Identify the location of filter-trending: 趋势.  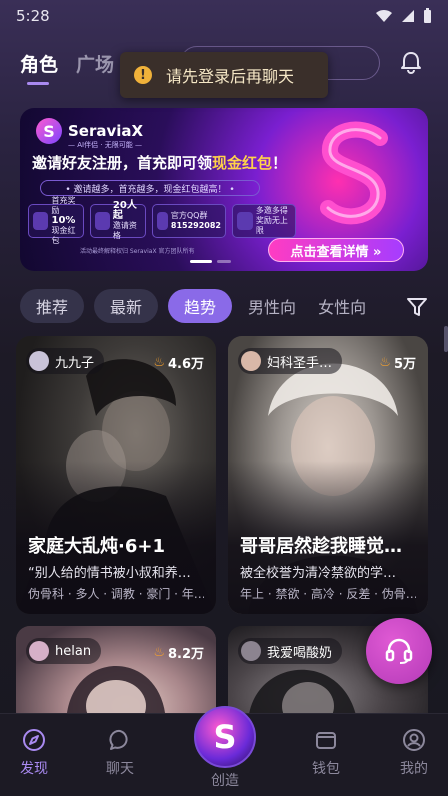
(200, 306).